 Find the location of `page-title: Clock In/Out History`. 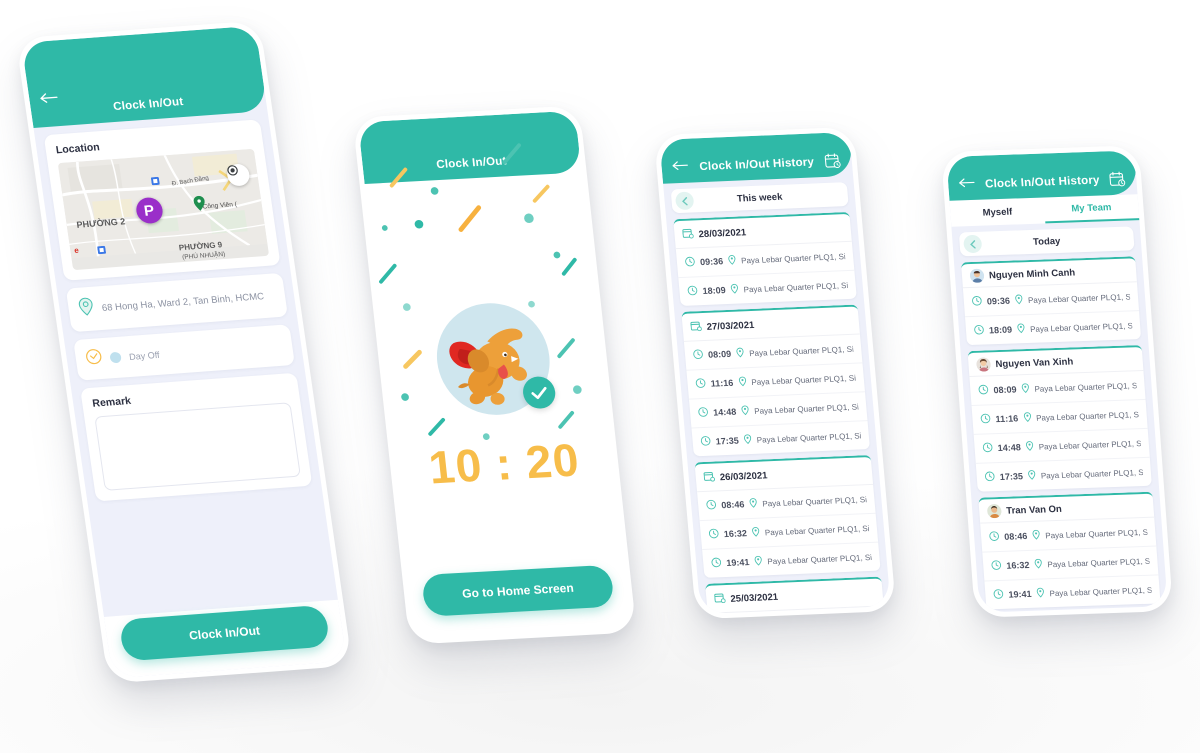

page-title: Clock In/Out History is located at coordinates (756, 165).